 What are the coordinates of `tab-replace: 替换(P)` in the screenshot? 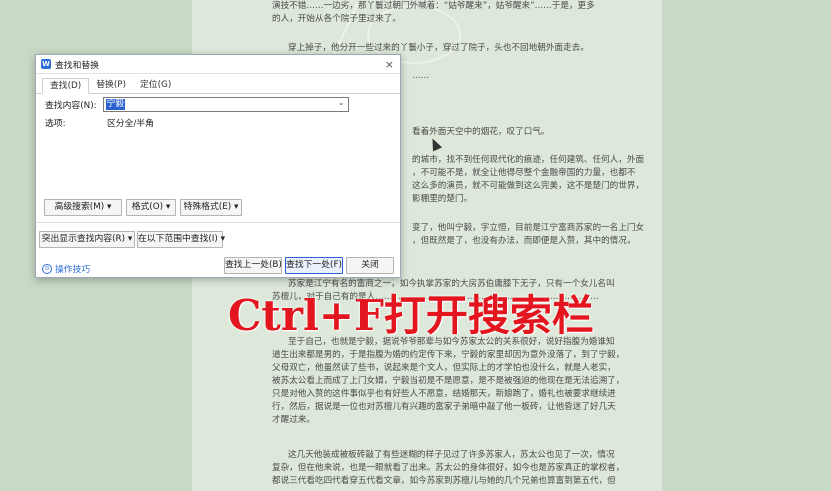 It's located at (111, 85).